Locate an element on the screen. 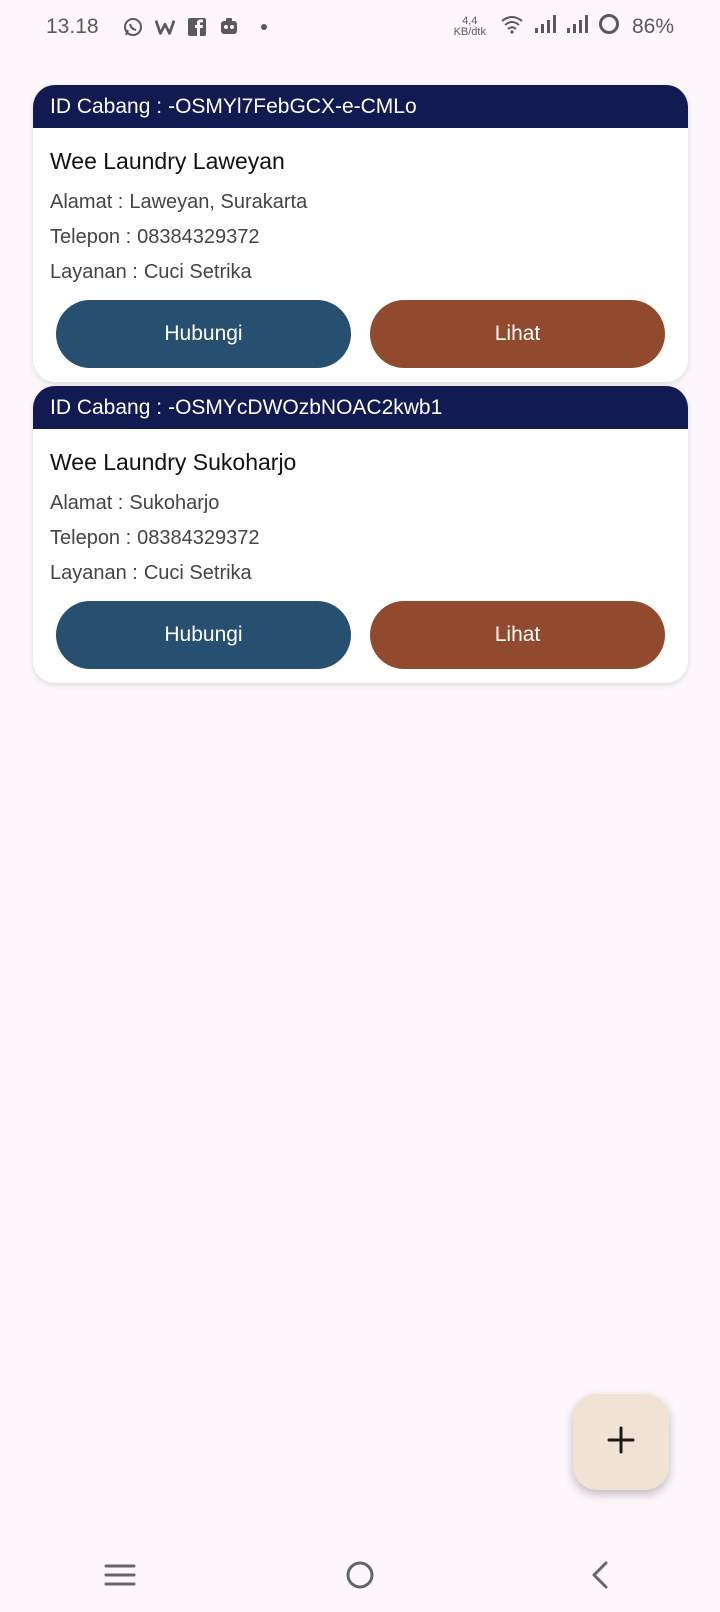  address-value: Laweyan, Surakarta is located at coordinates (218, 202).